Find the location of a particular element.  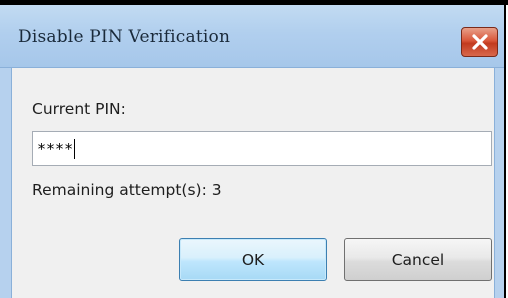

cancel-button: Cancel is located at coordinates (418, 259).